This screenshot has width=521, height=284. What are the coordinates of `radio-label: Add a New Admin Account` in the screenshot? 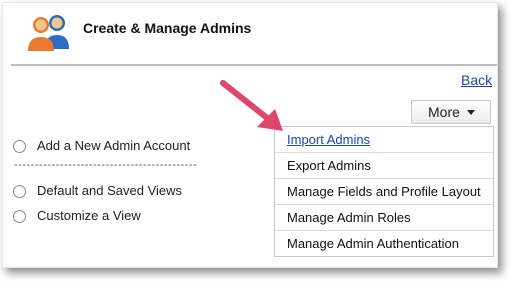 It's located at (114, 145).